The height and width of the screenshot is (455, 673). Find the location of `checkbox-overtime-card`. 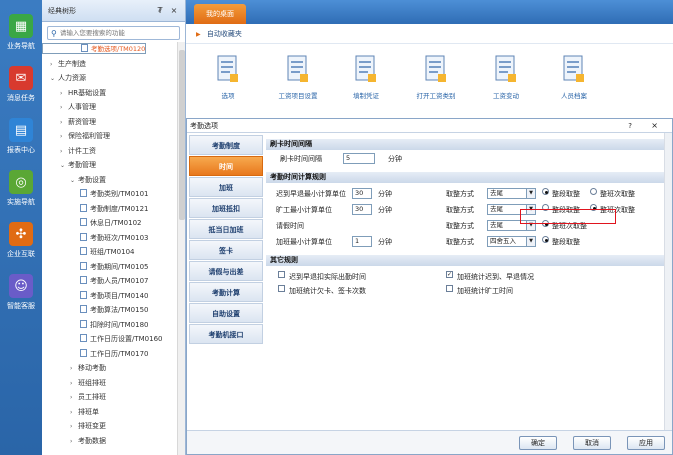

checkbox-overtime-card is located at coordinates (281, 288).